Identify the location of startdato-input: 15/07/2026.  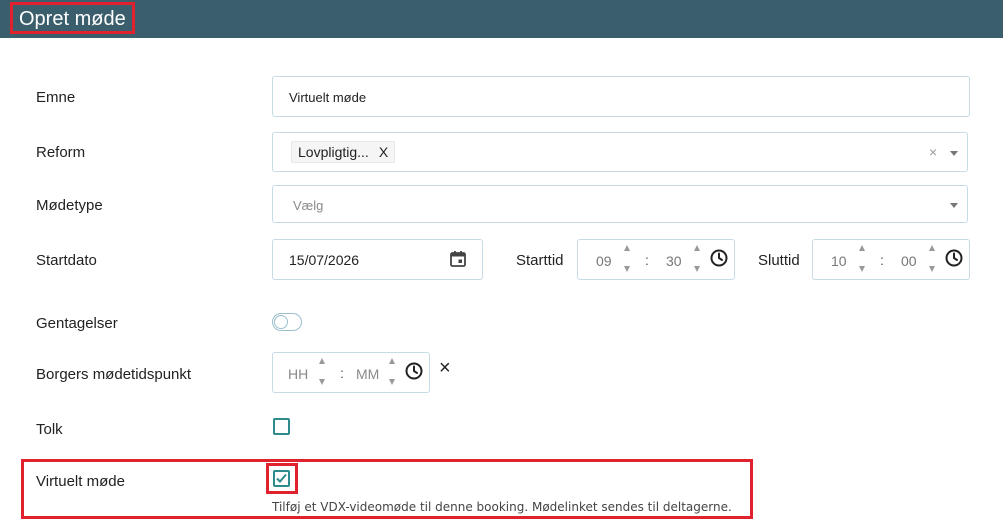
(377, 259).